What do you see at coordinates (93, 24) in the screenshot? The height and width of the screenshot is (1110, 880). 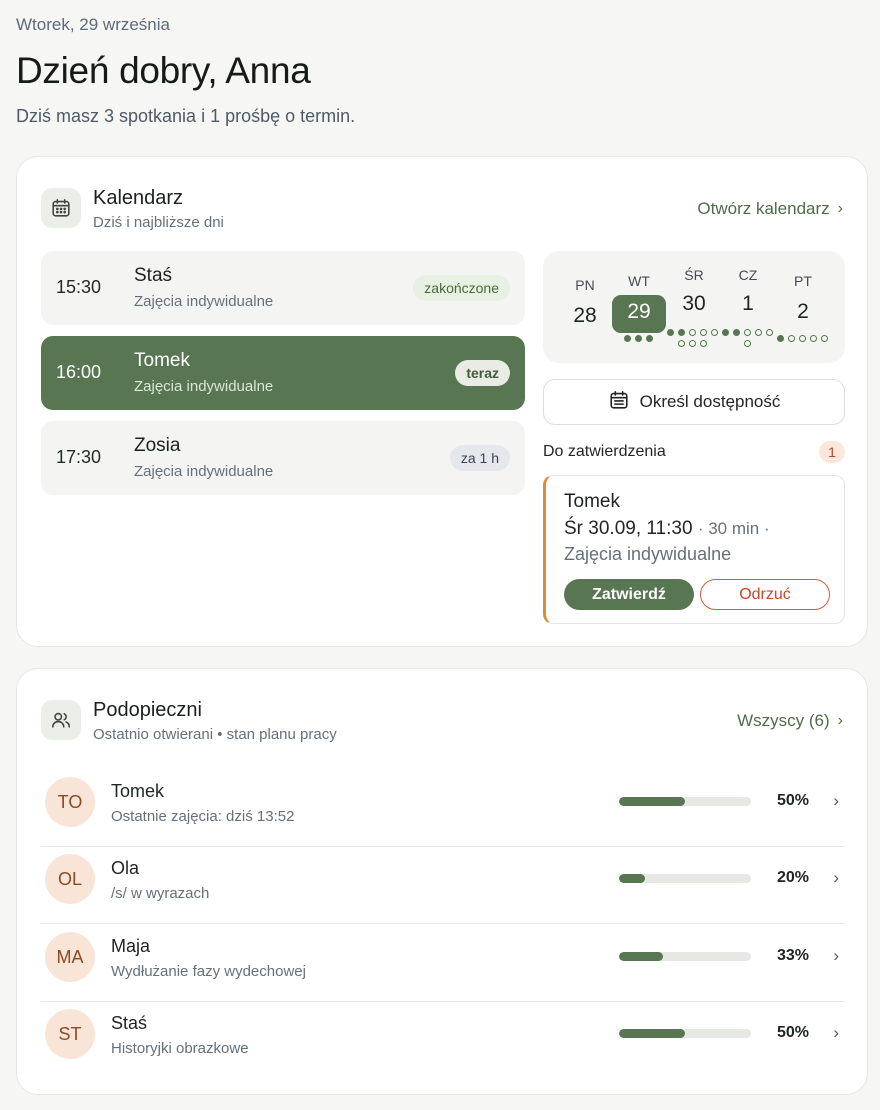 I see `date-line: Wtorek, 29 września` at bounding box center [93, 24].